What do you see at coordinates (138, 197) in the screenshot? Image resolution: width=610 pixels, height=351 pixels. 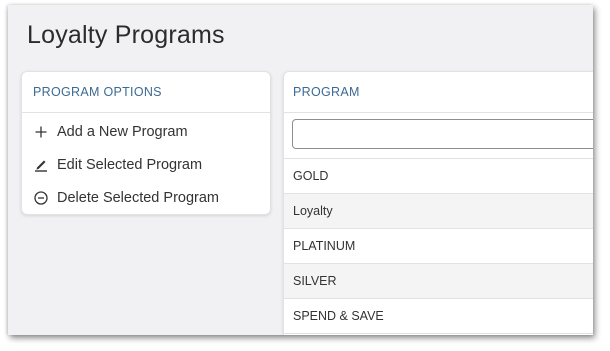 I see `delete-program-label: Delete Selected Program` at bounding box center [138, 197].